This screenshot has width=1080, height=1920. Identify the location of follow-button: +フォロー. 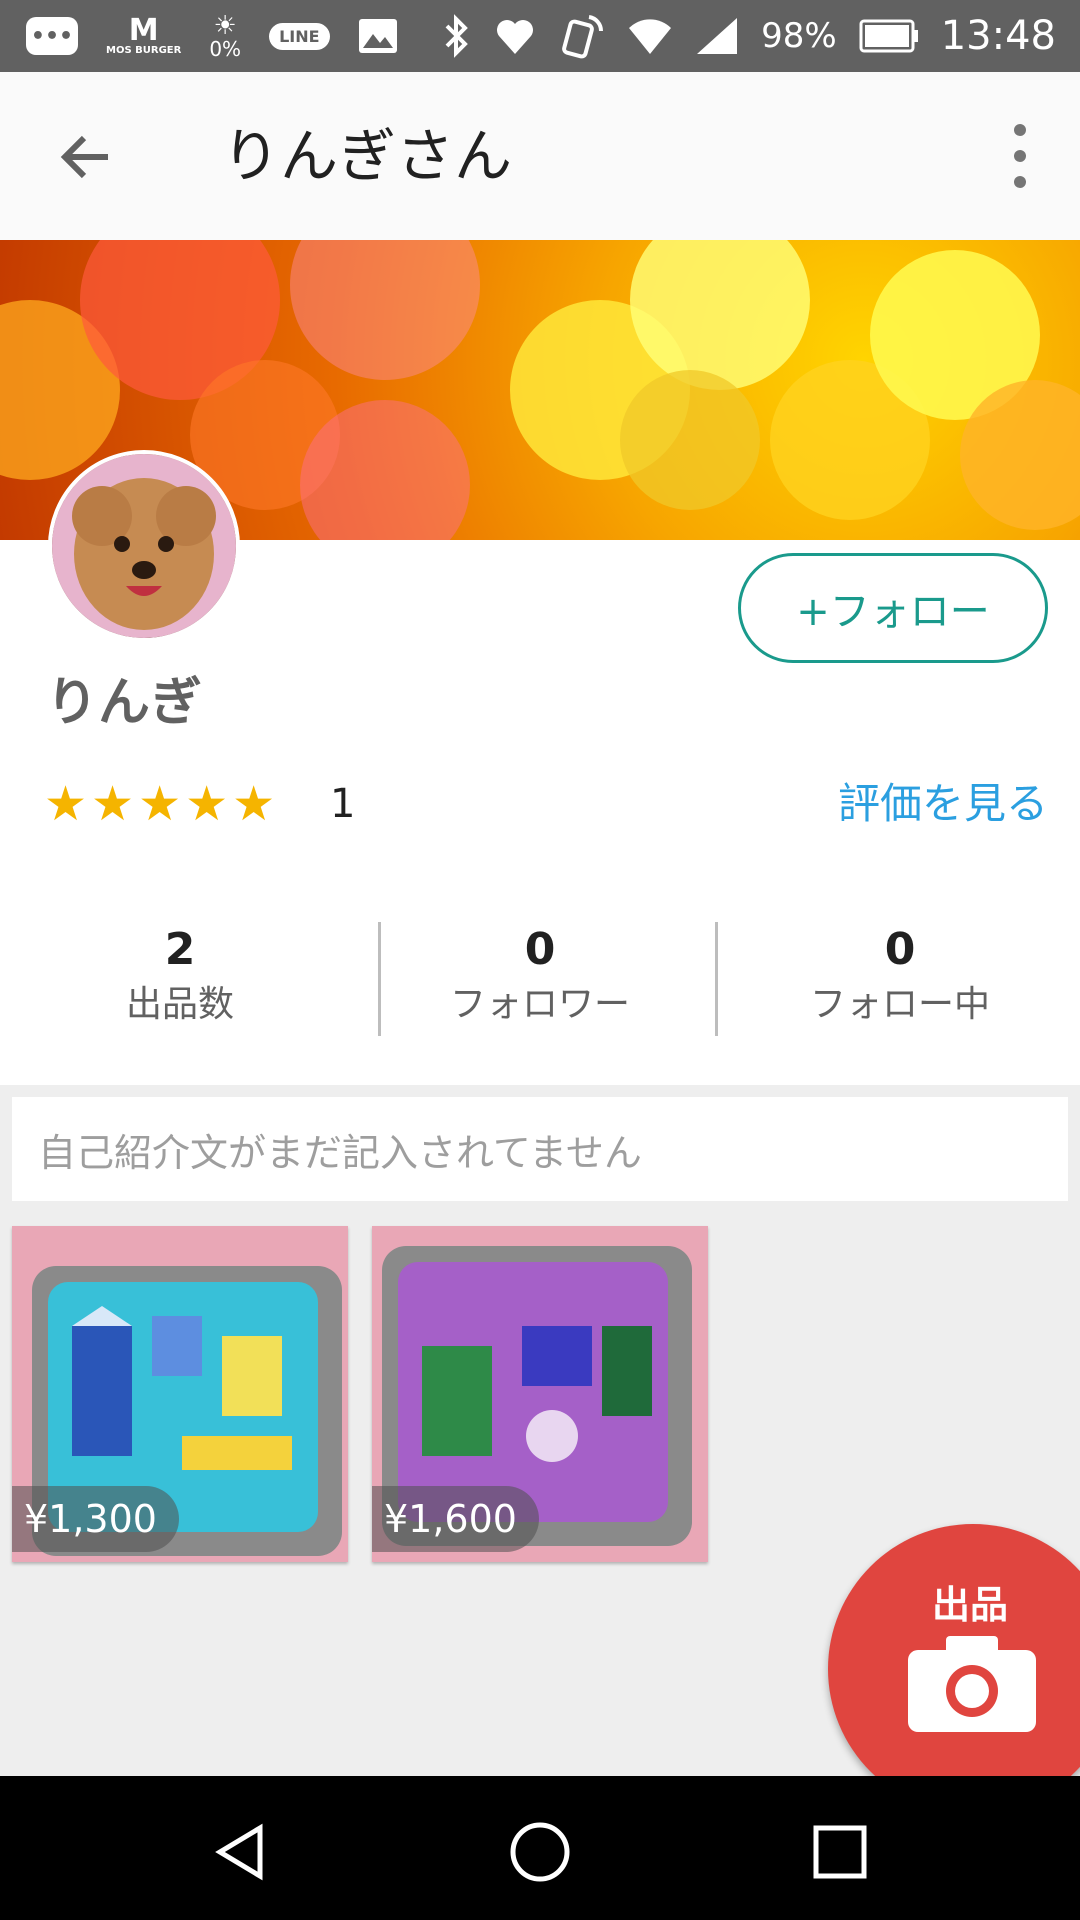
(893, 608).